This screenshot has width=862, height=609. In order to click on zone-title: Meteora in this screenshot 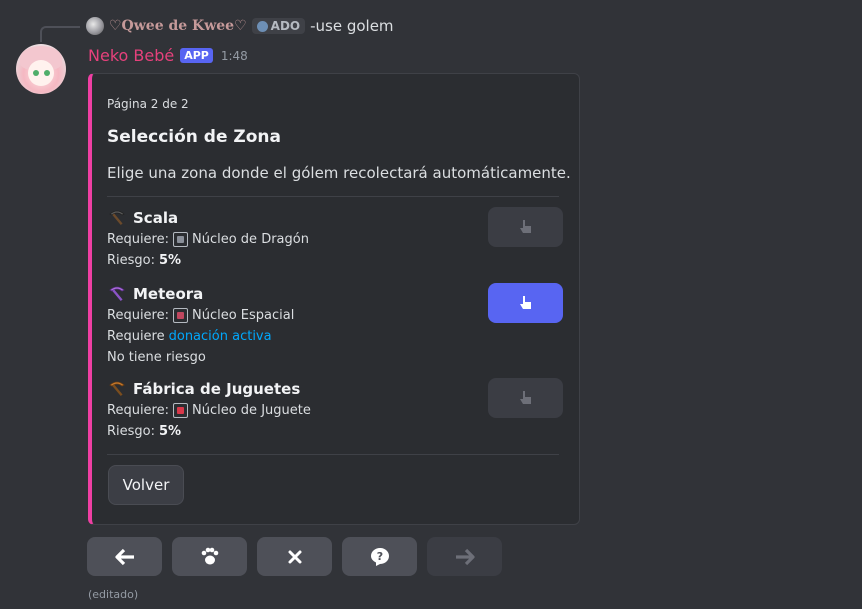, I will do `click(200, 294)`.